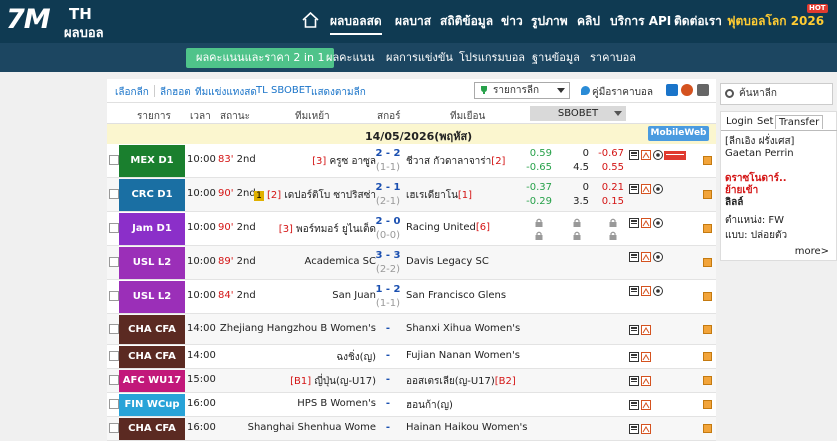 The height and width of the screenshot is (441, 837). Describe the element at coordinates (672, 90) in the screenshot. I see `settings-icon` at that location.